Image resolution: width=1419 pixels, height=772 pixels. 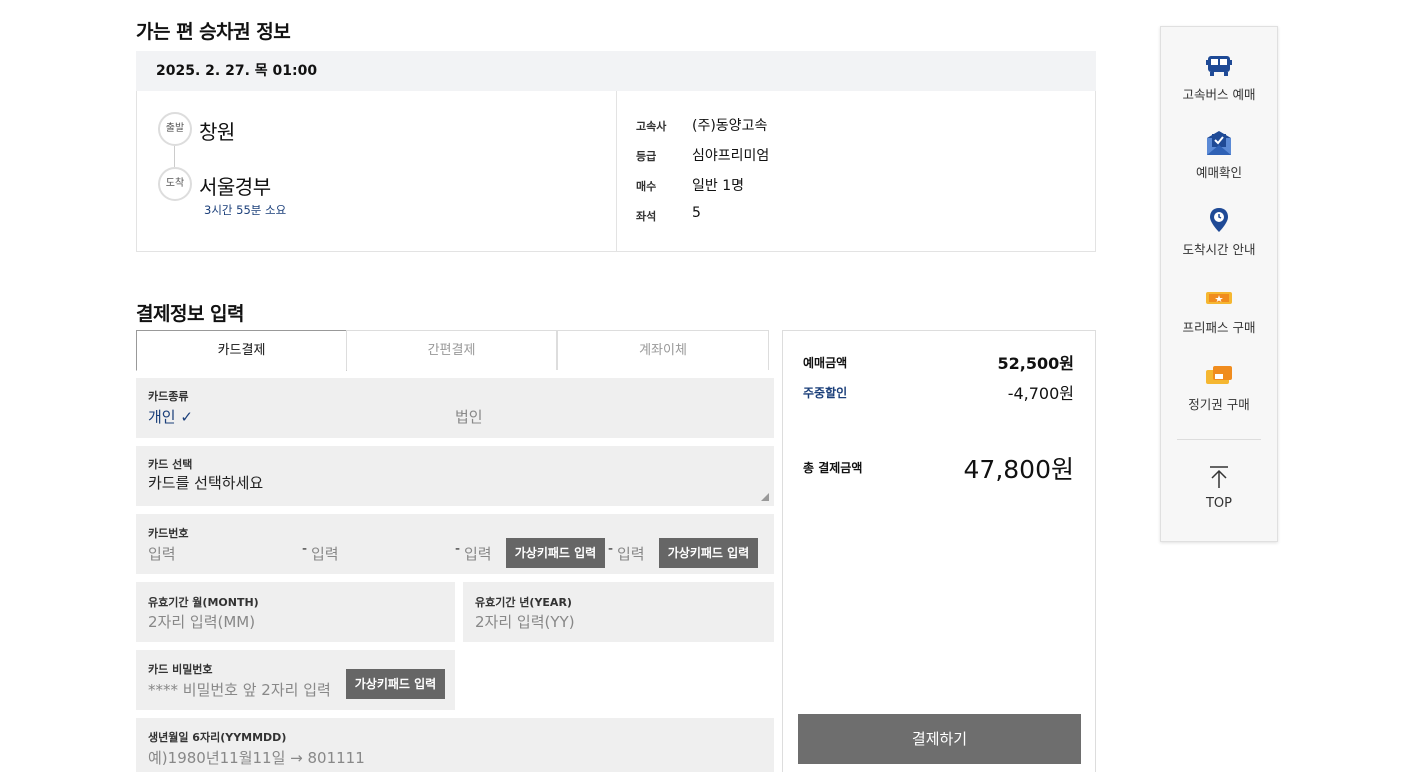 I want to click on card-type-label: 카드종류, so click(x=168, y=396).